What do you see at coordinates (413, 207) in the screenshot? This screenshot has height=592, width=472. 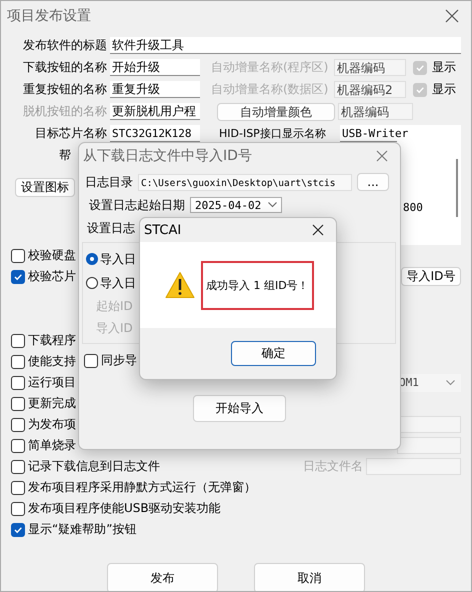 I see `help-text: 800` at bounding box center [413, 207].